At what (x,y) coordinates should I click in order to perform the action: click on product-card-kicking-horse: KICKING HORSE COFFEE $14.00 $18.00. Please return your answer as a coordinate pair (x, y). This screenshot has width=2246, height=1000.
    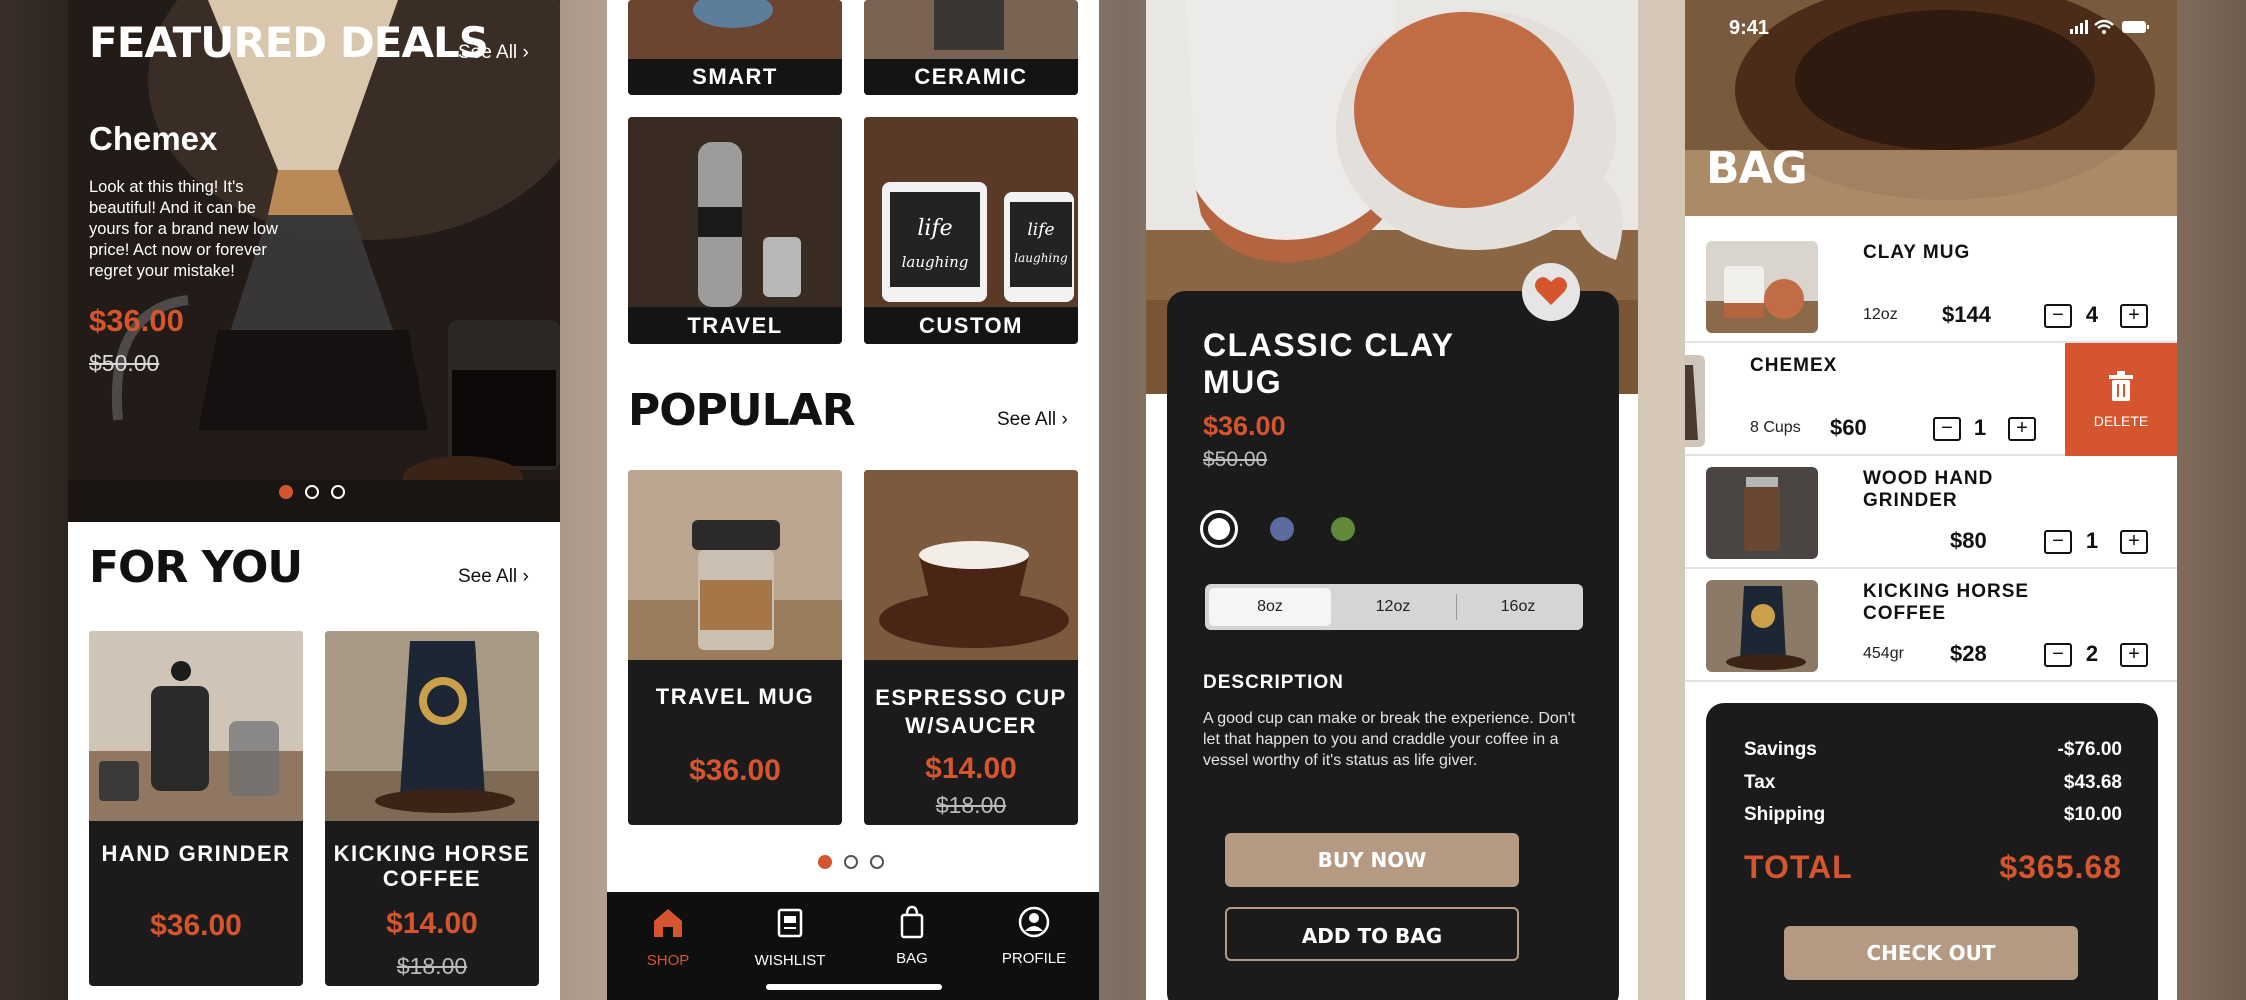
    Looking at the image, I should click on (432, 808).